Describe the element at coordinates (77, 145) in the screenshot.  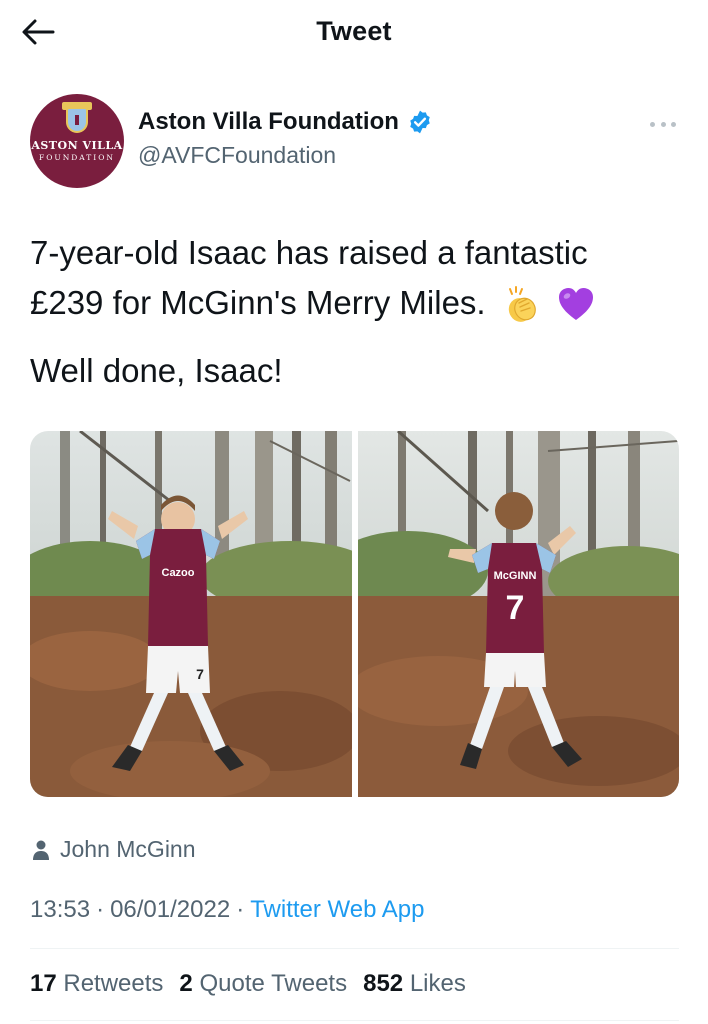
I see `avatar-text-line1: ASTON VILLA` at that location.